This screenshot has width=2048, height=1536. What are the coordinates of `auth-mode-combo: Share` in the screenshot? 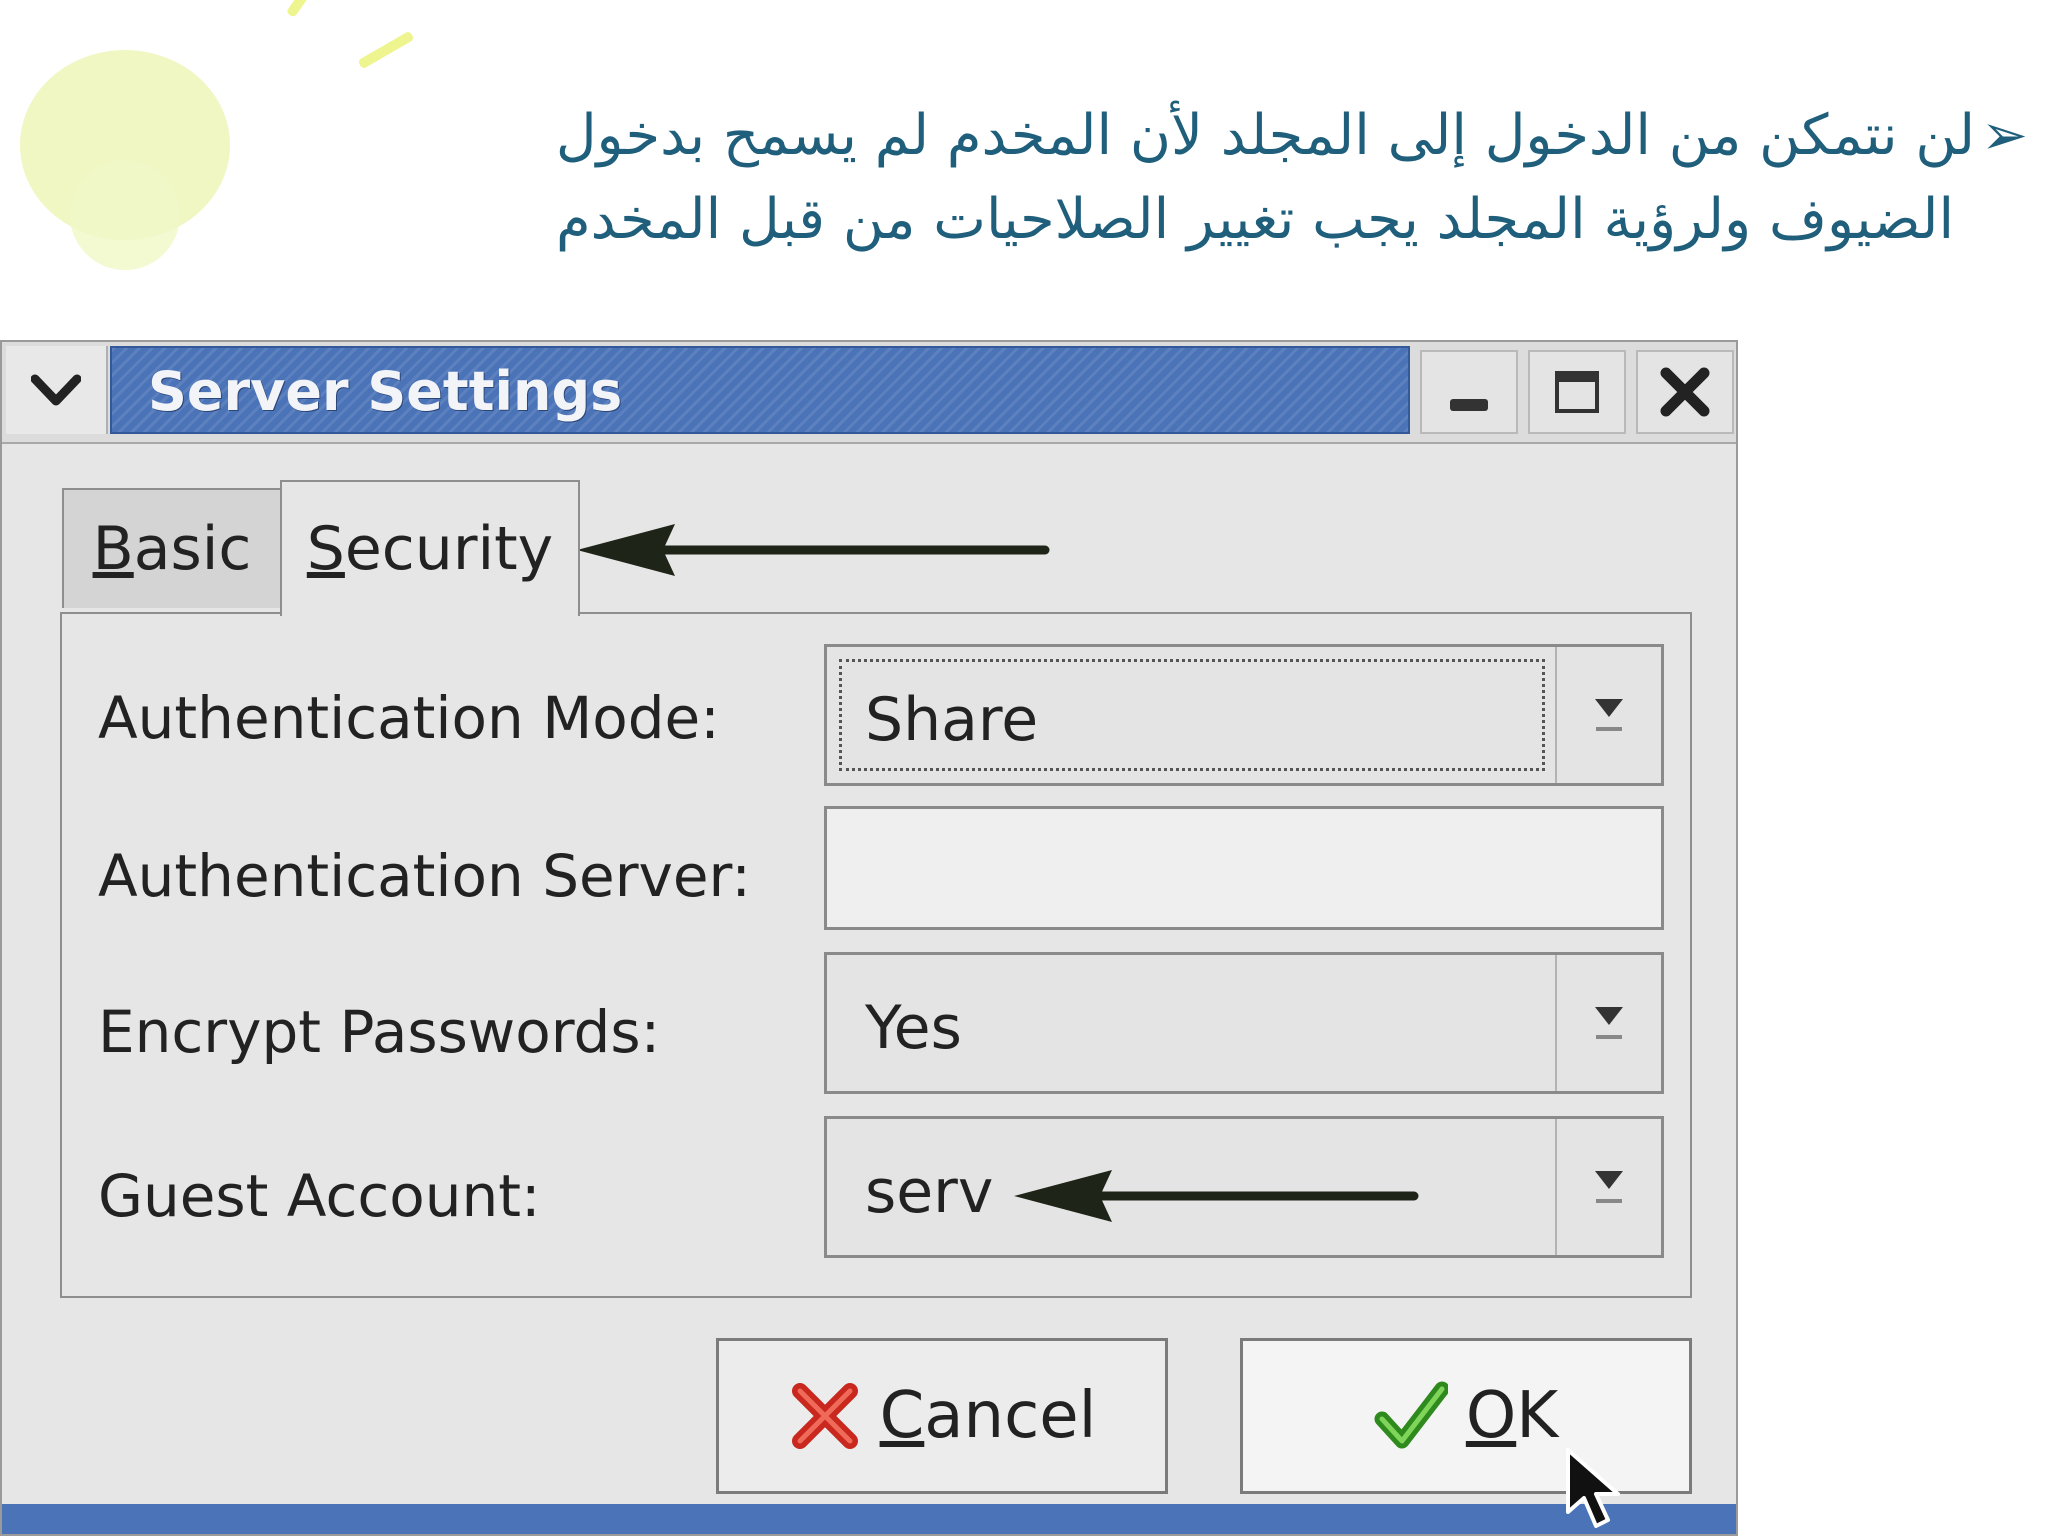 It's located at (1244, 715).